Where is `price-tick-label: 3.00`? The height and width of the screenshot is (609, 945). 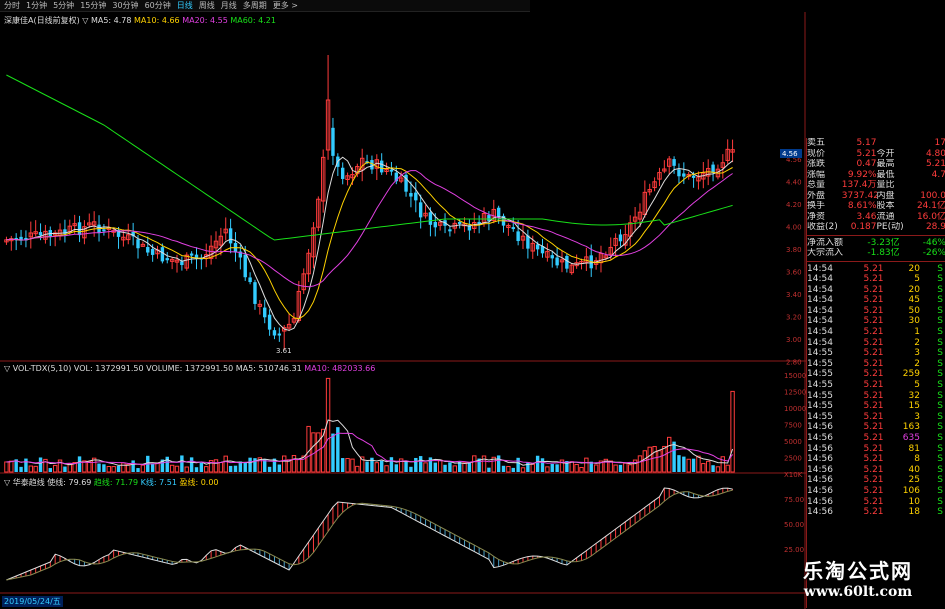 price-tick-label: 3.00 is located at coordinates (794, 340).